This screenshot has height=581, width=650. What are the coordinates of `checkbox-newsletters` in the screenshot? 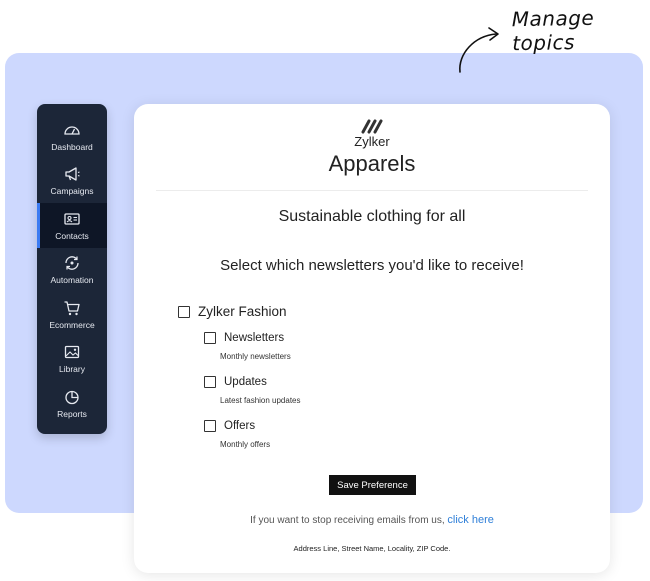 It's located at (210, 338).